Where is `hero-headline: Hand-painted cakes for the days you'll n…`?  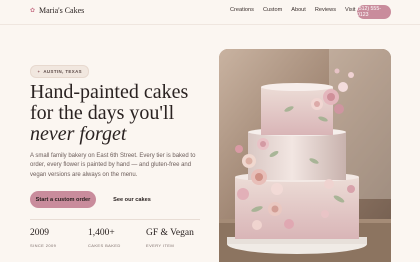 hero-headline: Hand-painted cakes for the days you'll n… is located at coordinates (120, 113).